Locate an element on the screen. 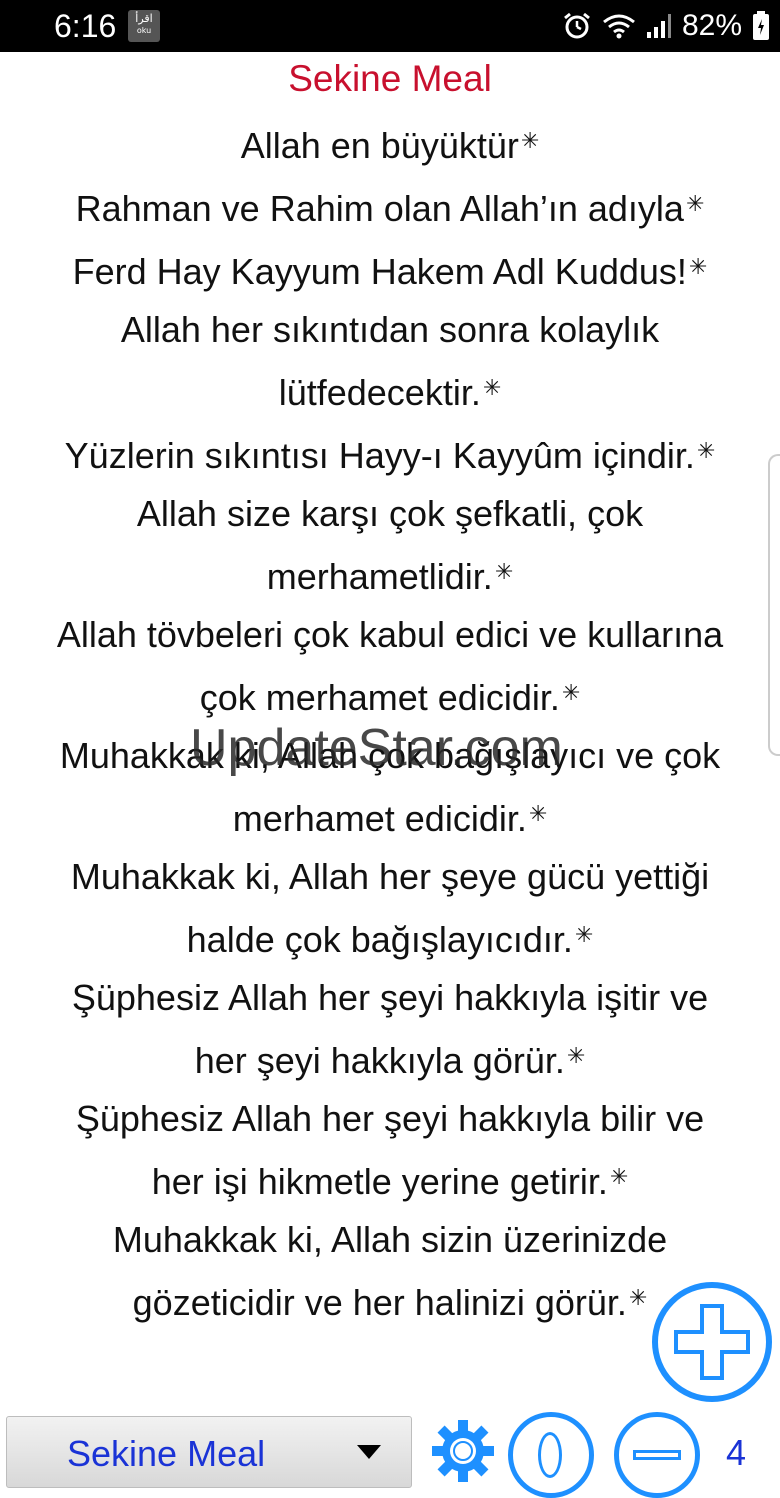  text-line: halde çok bağışlayıcıdır.✳ is located at coordinates (390, 937).